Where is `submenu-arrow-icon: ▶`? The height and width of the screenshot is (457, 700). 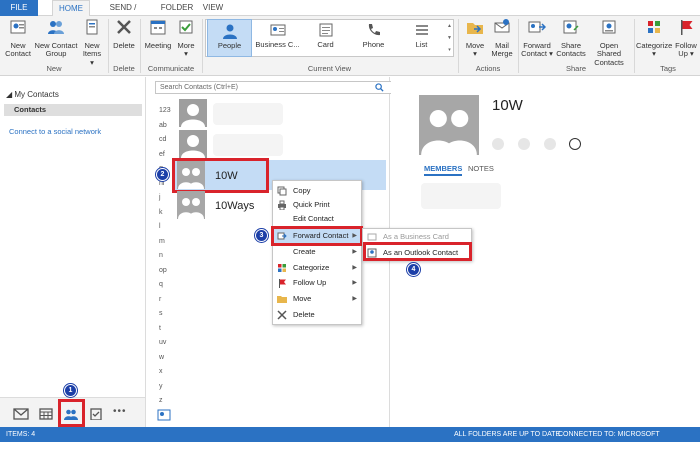 submenu-arrow-icon: ▶ is located at coordinates (354, 299).